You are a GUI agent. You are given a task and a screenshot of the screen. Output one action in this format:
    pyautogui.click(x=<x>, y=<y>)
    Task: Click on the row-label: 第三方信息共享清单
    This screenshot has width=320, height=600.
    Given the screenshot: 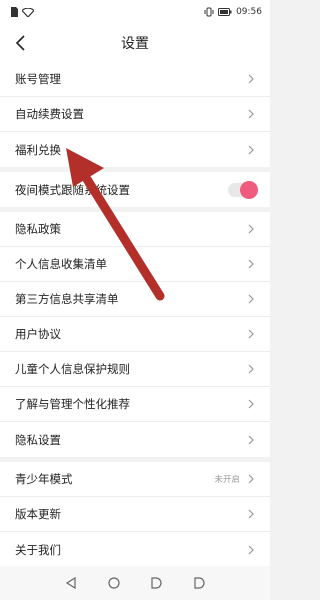 What is the action you would take?
    pyautogui.click(x=67, y=299)
    